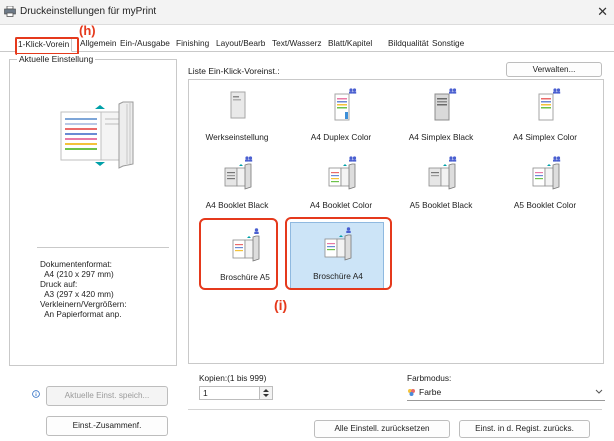  I want to click on preset-item-a4-simplex-black: A4 Simplex Black, so click(441, 116).